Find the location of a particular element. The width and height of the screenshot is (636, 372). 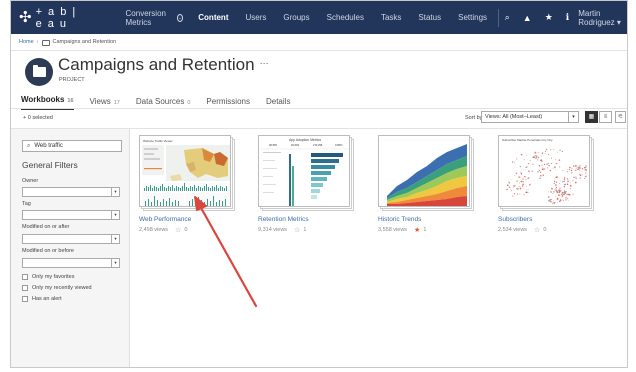

alert-icon: ▲ is located at coordinates (527, 18).